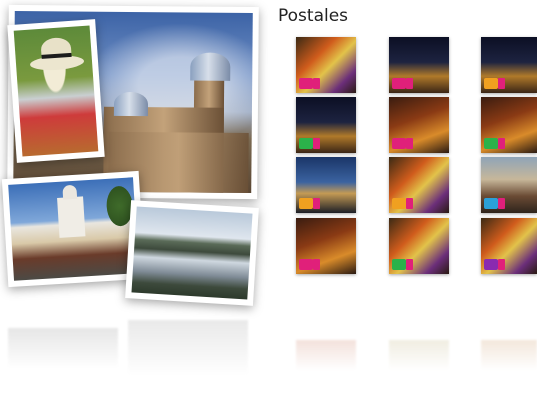 This screenshot has width=537, height=394. I want to click on church-shape, so click(71, 217).